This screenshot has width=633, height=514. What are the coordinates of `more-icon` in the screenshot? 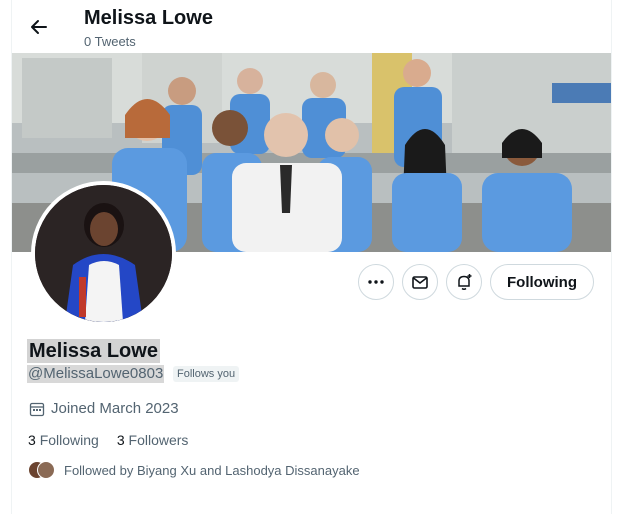 It's located at (376, 282).